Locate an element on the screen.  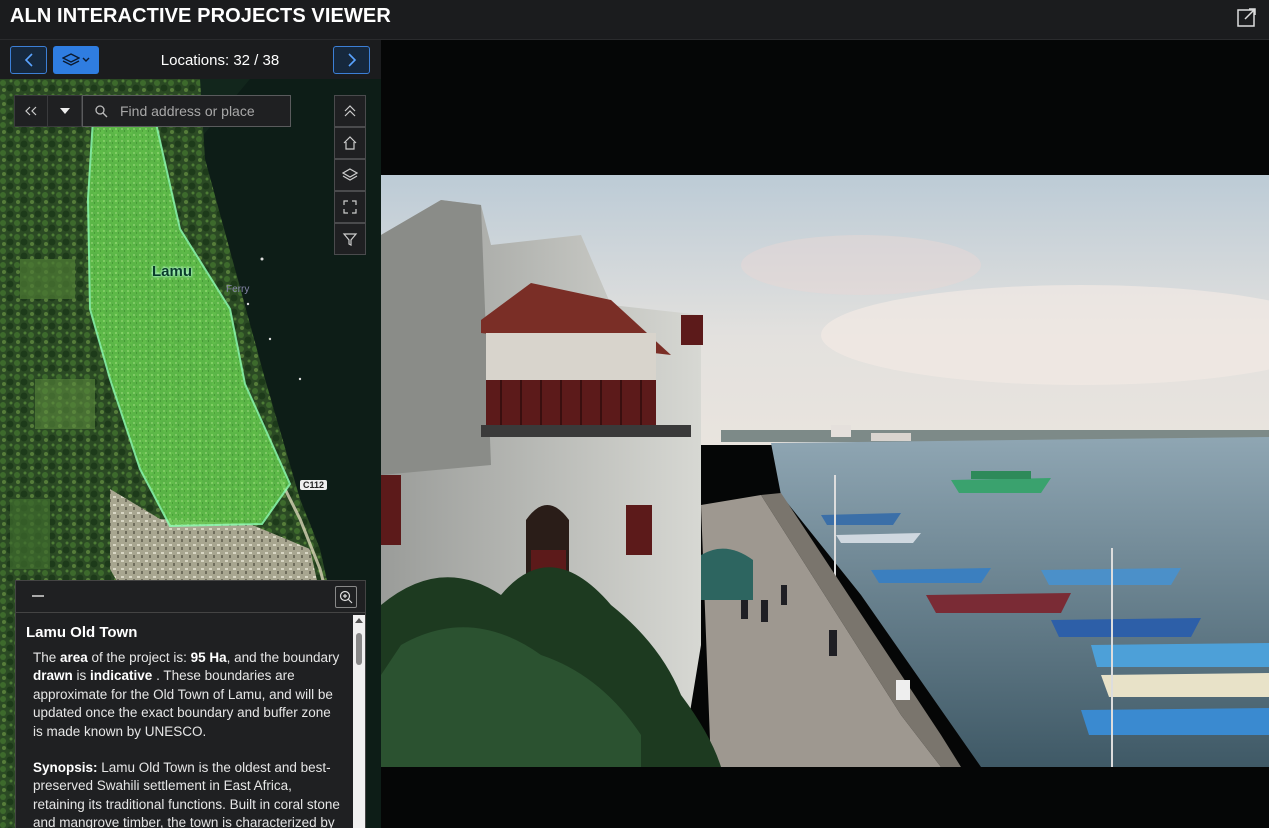
zoom-in-icon is located at coordinates (346, 597).